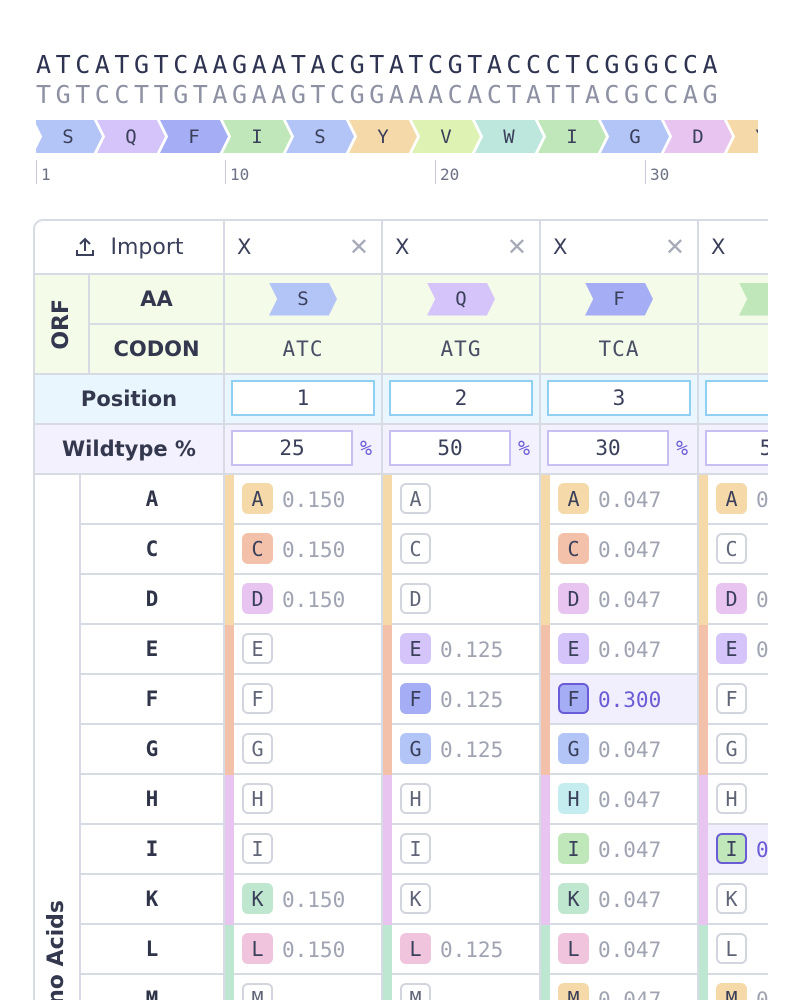 This screenshot has width=800, height=1000. Describe the element at coordinates (194, 136) in the screenshot. I see `orf-chevron: F` at that location.